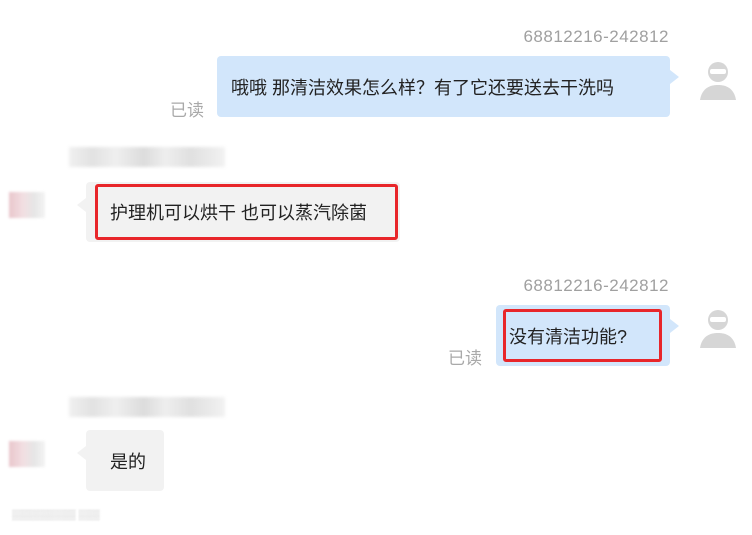  I want to click on message-text: 没有清洁功能?, so click(568, 336).